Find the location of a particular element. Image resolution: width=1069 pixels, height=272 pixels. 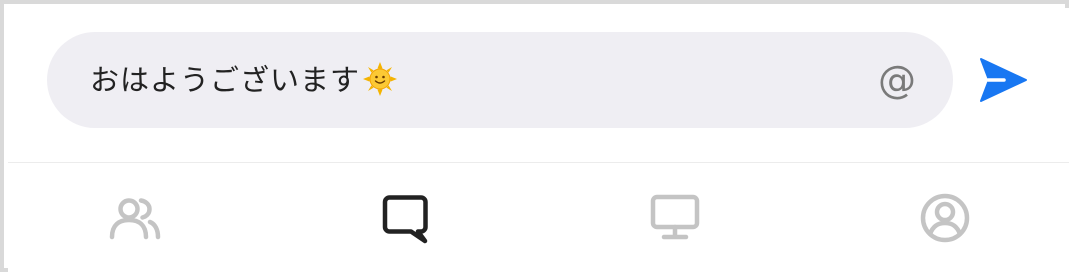

tab-chat is located at coordinates (405, 217).